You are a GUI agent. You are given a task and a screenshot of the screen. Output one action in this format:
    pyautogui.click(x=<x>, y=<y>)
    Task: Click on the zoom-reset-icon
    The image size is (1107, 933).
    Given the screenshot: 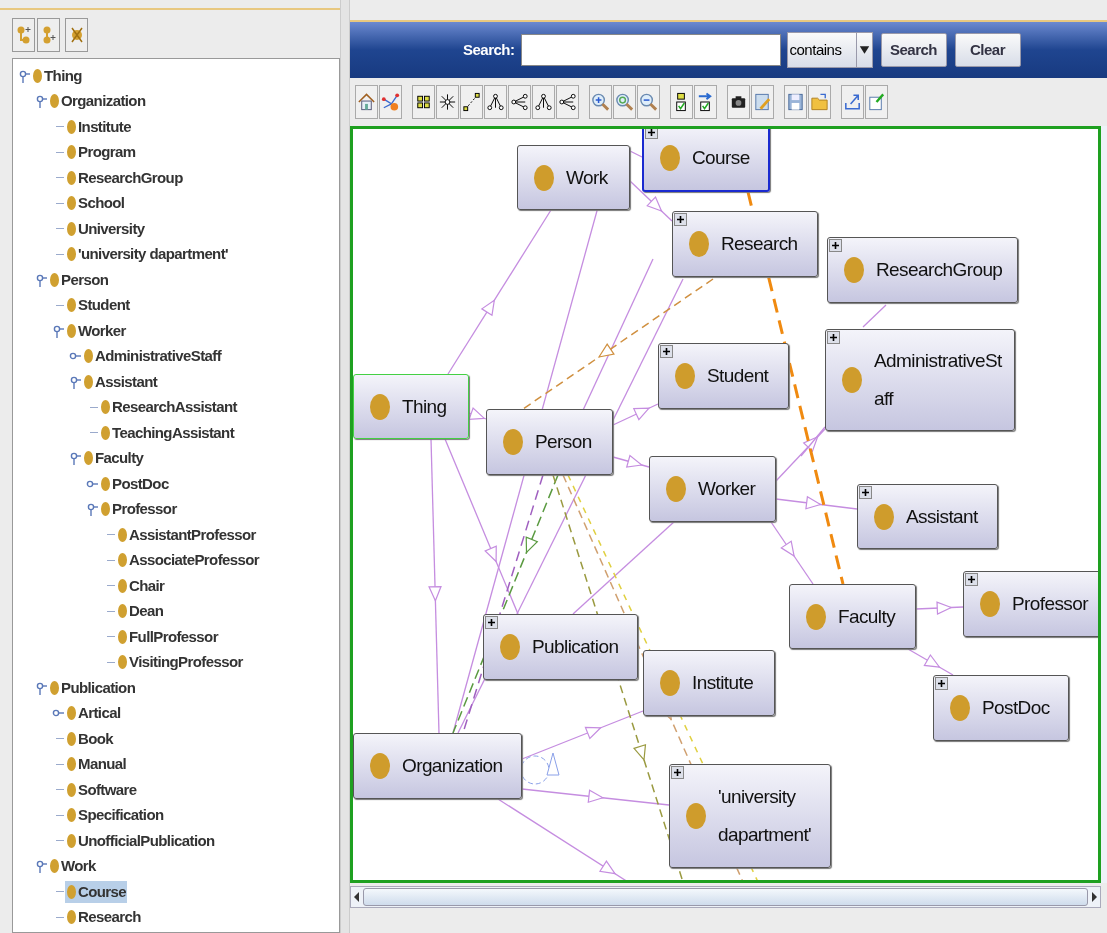 What is the action you would take?
    pyautogui.click(x=624, y=102)
    